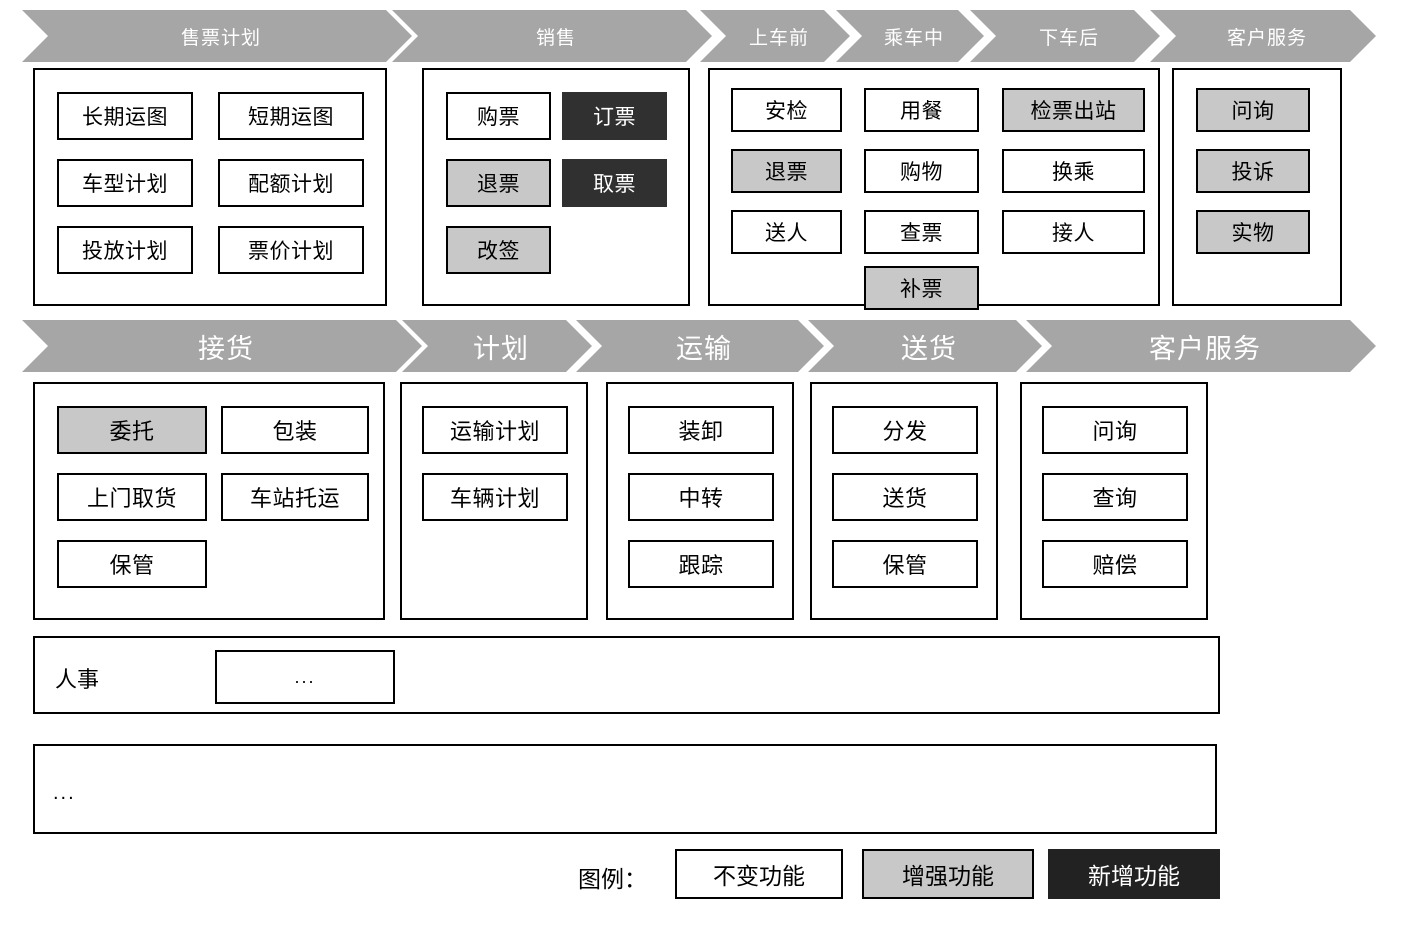  Describe the element at coordinates (921, 288) in the screenshot. I see `function-box: 补票` at that location.